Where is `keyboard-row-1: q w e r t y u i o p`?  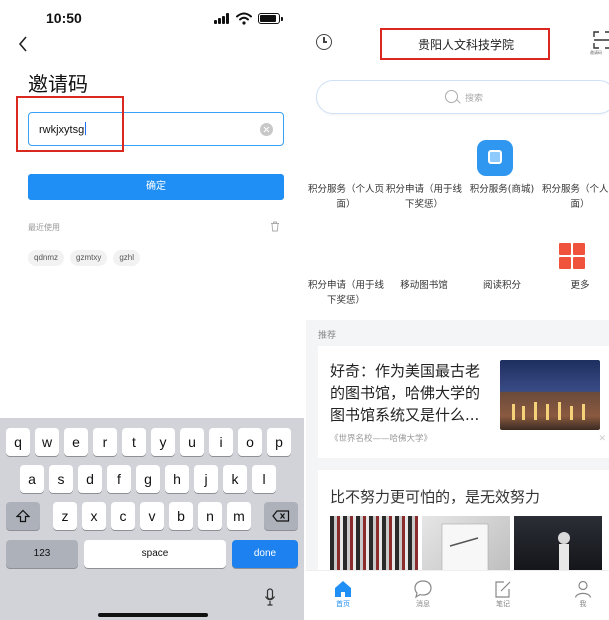 keyboard-row-1: q w e r t y u i o p is located at coordinates (152, 442).